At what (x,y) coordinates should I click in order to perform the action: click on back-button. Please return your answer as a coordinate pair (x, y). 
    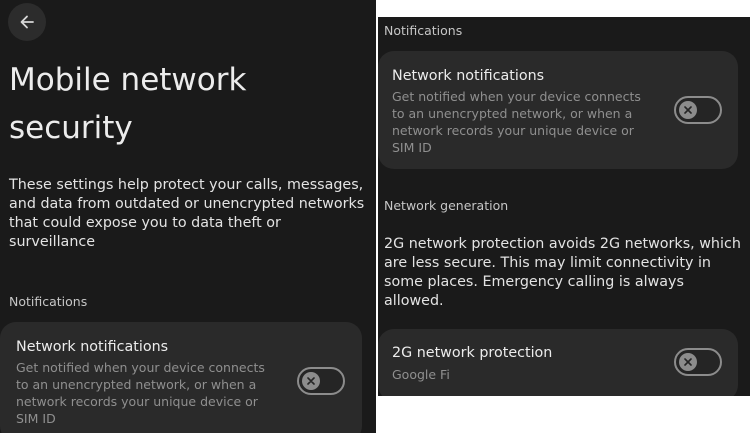
    Looking at the image, I should click on (27, 22).